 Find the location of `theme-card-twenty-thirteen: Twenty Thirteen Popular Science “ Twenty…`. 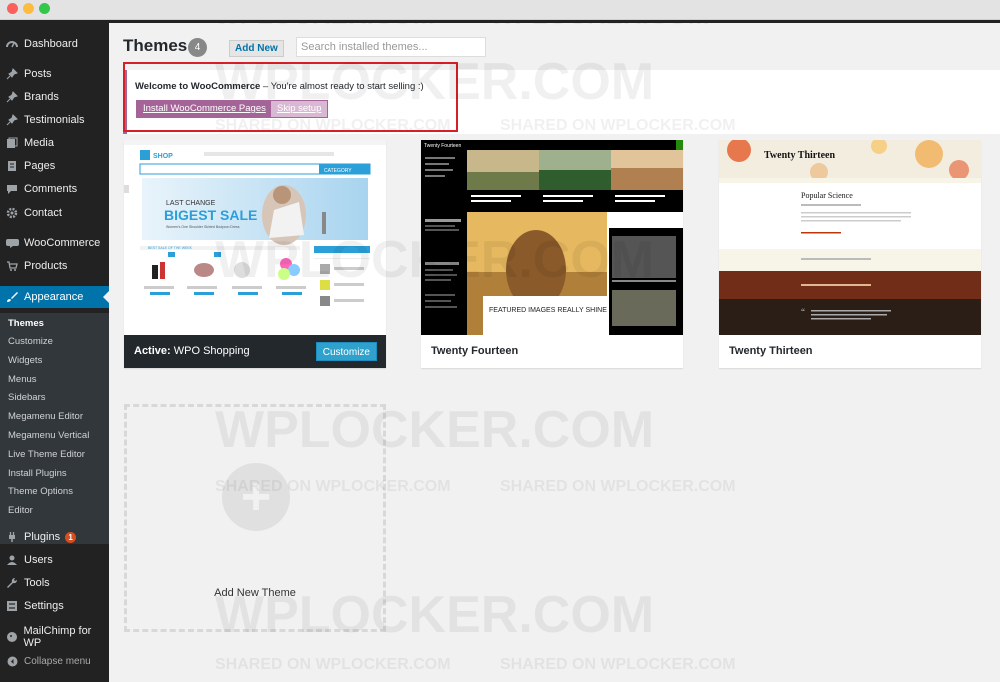

theme-card-twenty-thirteen: Twenty Thirteen Popular Science “ Twenty… is located at coordinates (850, 254).